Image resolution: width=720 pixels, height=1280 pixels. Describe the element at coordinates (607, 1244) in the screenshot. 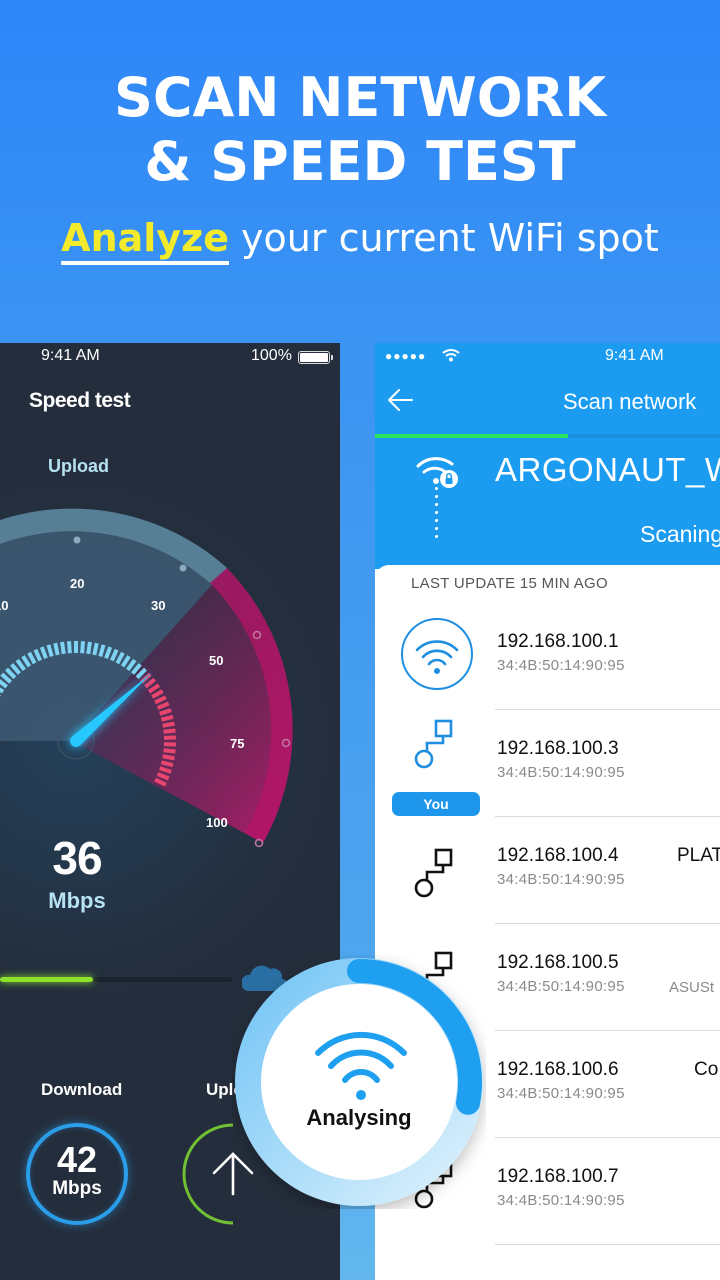

I see `row-divider` at that location.